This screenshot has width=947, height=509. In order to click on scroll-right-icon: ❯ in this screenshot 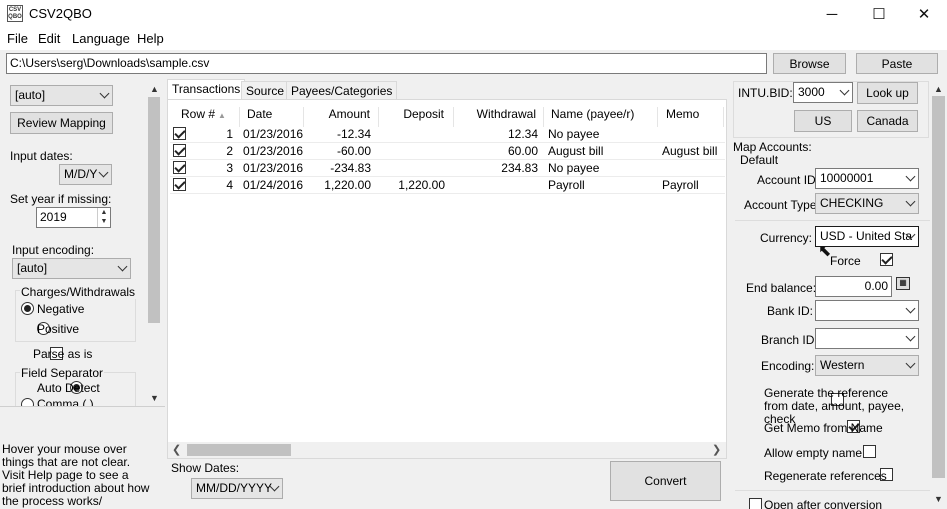, I will do `click(716, 449)`.